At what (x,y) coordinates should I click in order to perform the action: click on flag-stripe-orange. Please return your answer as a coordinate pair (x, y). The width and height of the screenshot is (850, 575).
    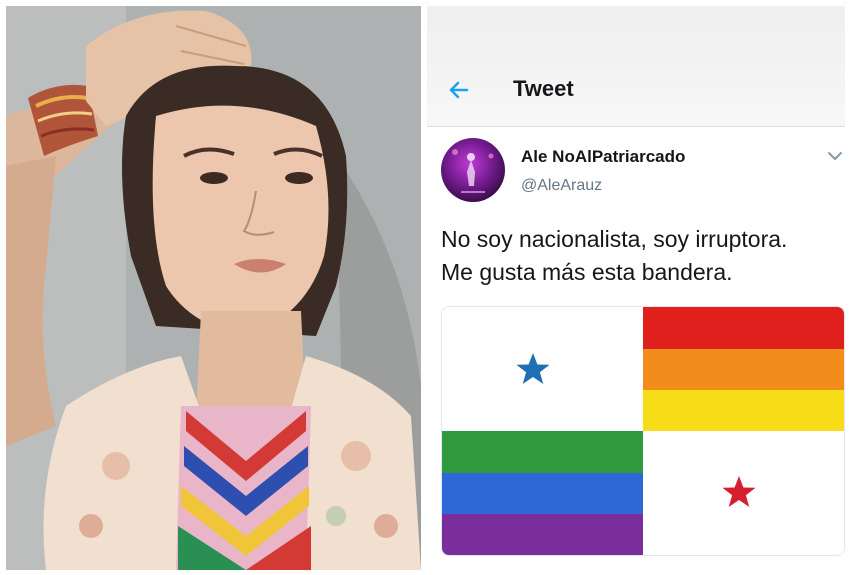
    Looking at the image, I should click on (743, 369).